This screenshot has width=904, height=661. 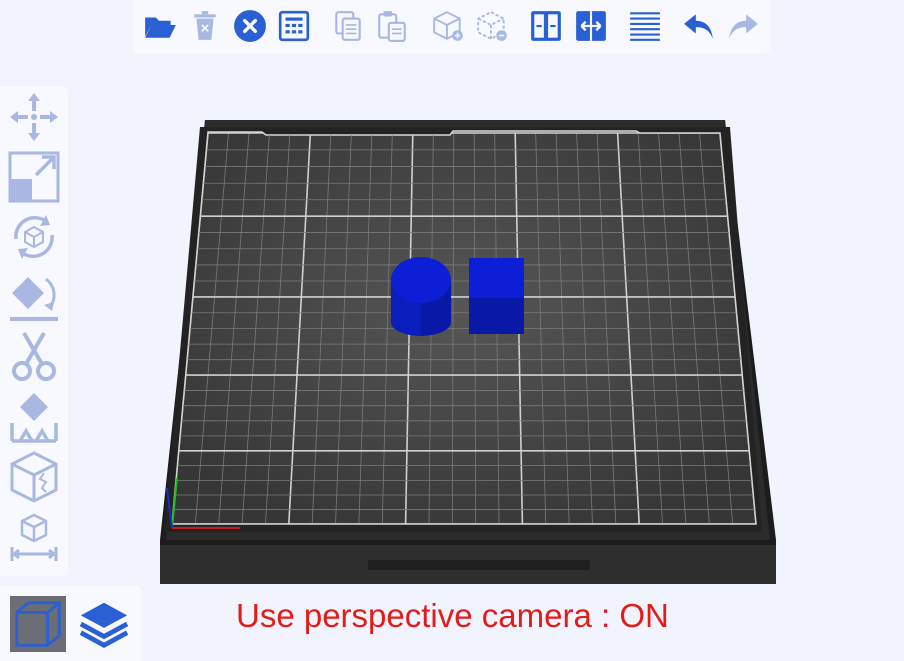 I want to click on preview-button, so click(x=104, y=624).